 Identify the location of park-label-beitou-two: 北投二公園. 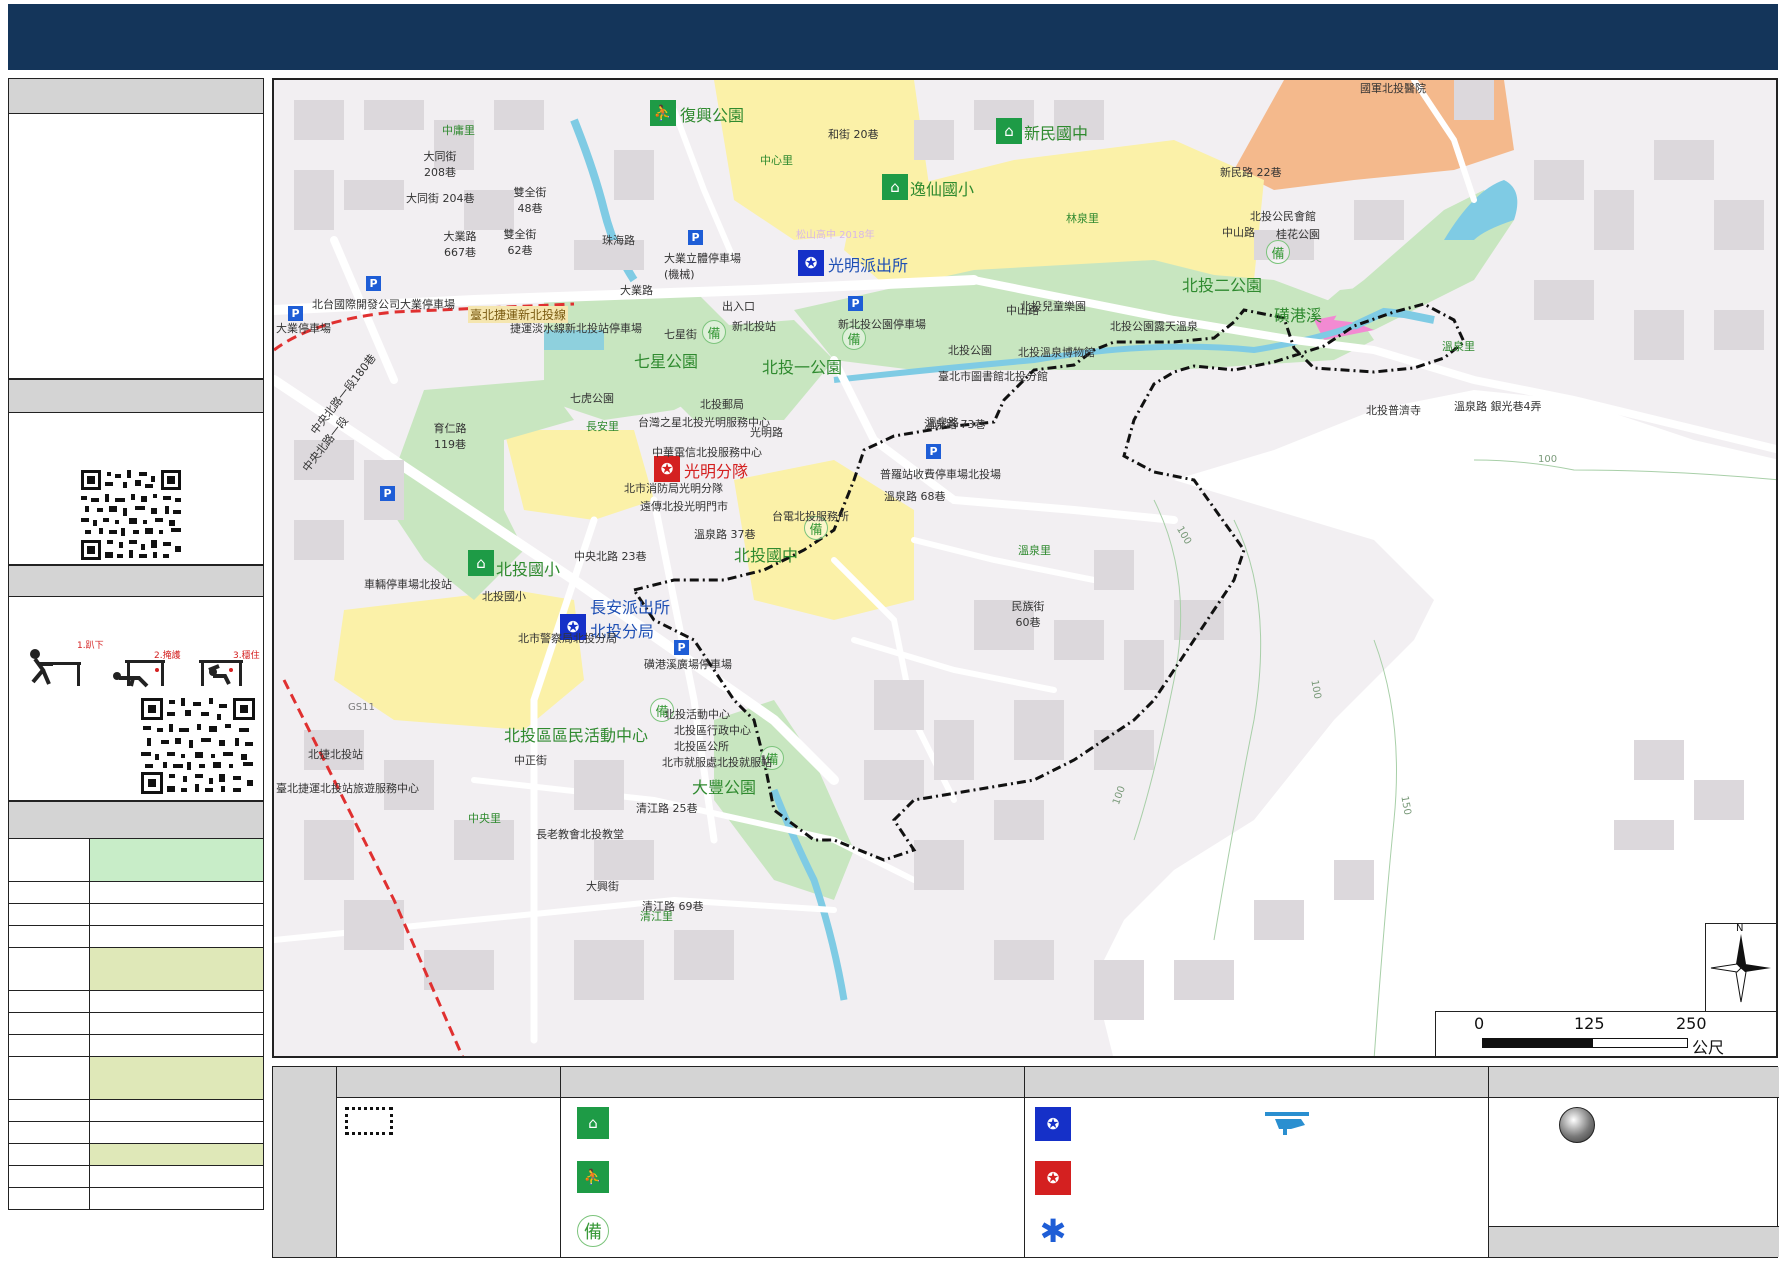
(1222, 285).